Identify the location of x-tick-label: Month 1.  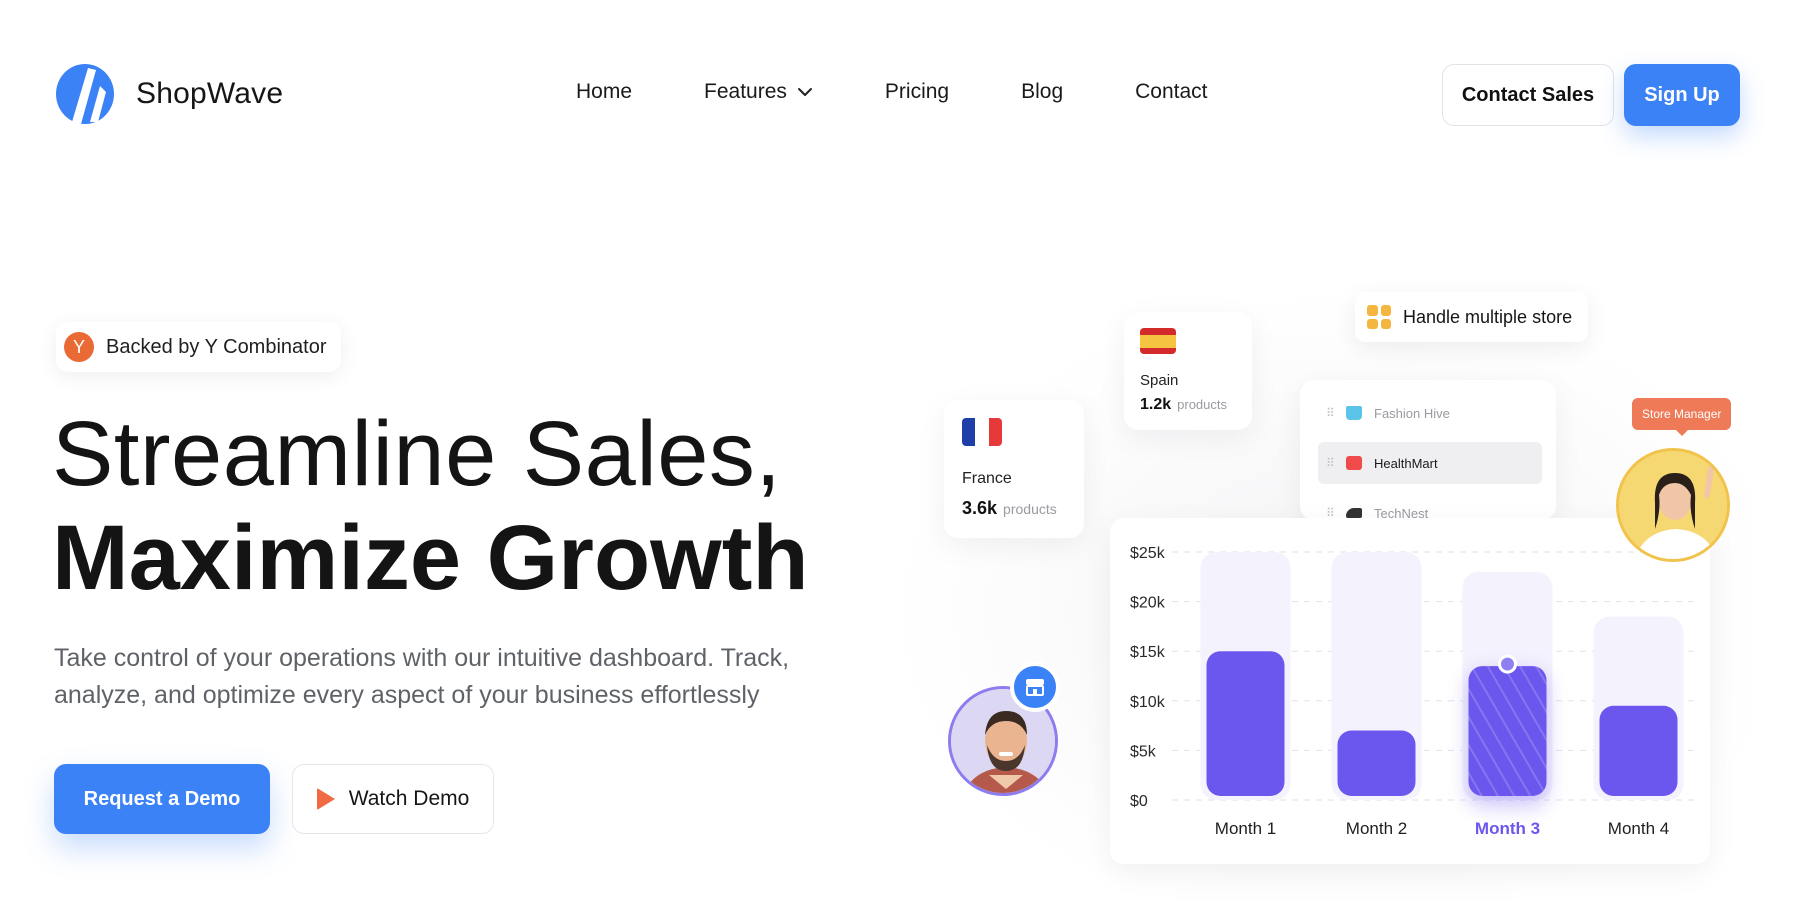
(1245, 828).